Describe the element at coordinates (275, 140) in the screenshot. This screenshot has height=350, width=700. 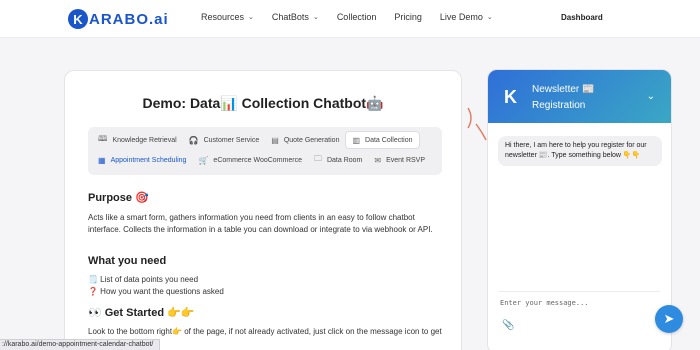
I see `document-icon: ▤` at that location.